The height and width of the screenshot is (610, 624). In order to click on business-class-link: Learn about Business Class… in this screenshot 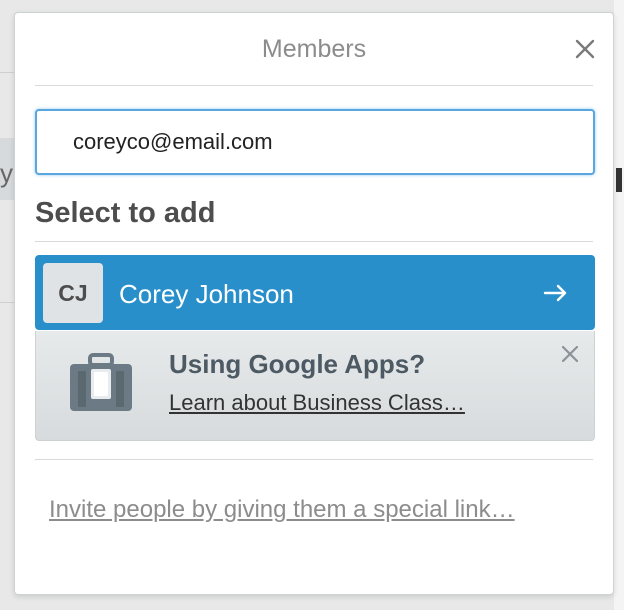, I will do `click(317, 403)`.